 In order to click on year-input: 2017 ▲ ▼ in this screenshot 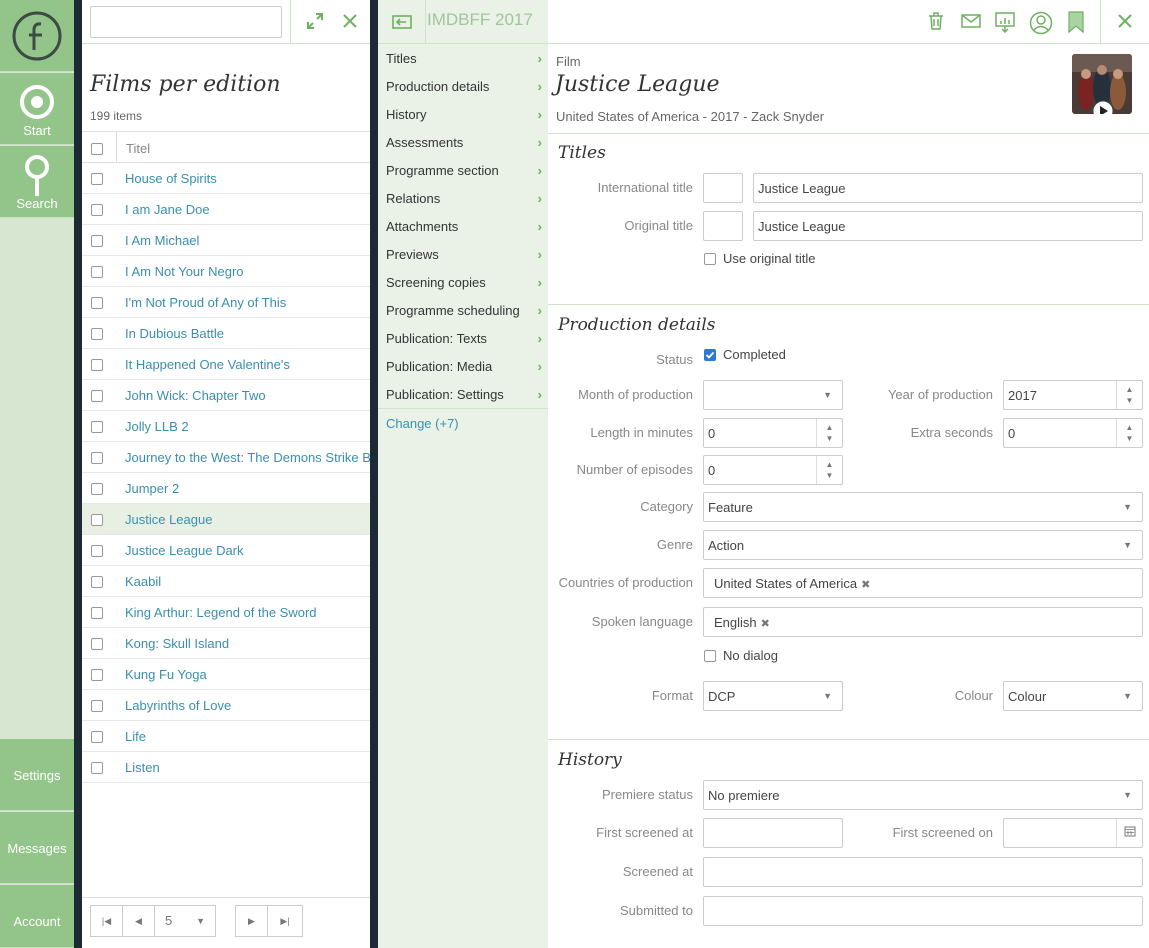, I will do `click(1073, 395)`.